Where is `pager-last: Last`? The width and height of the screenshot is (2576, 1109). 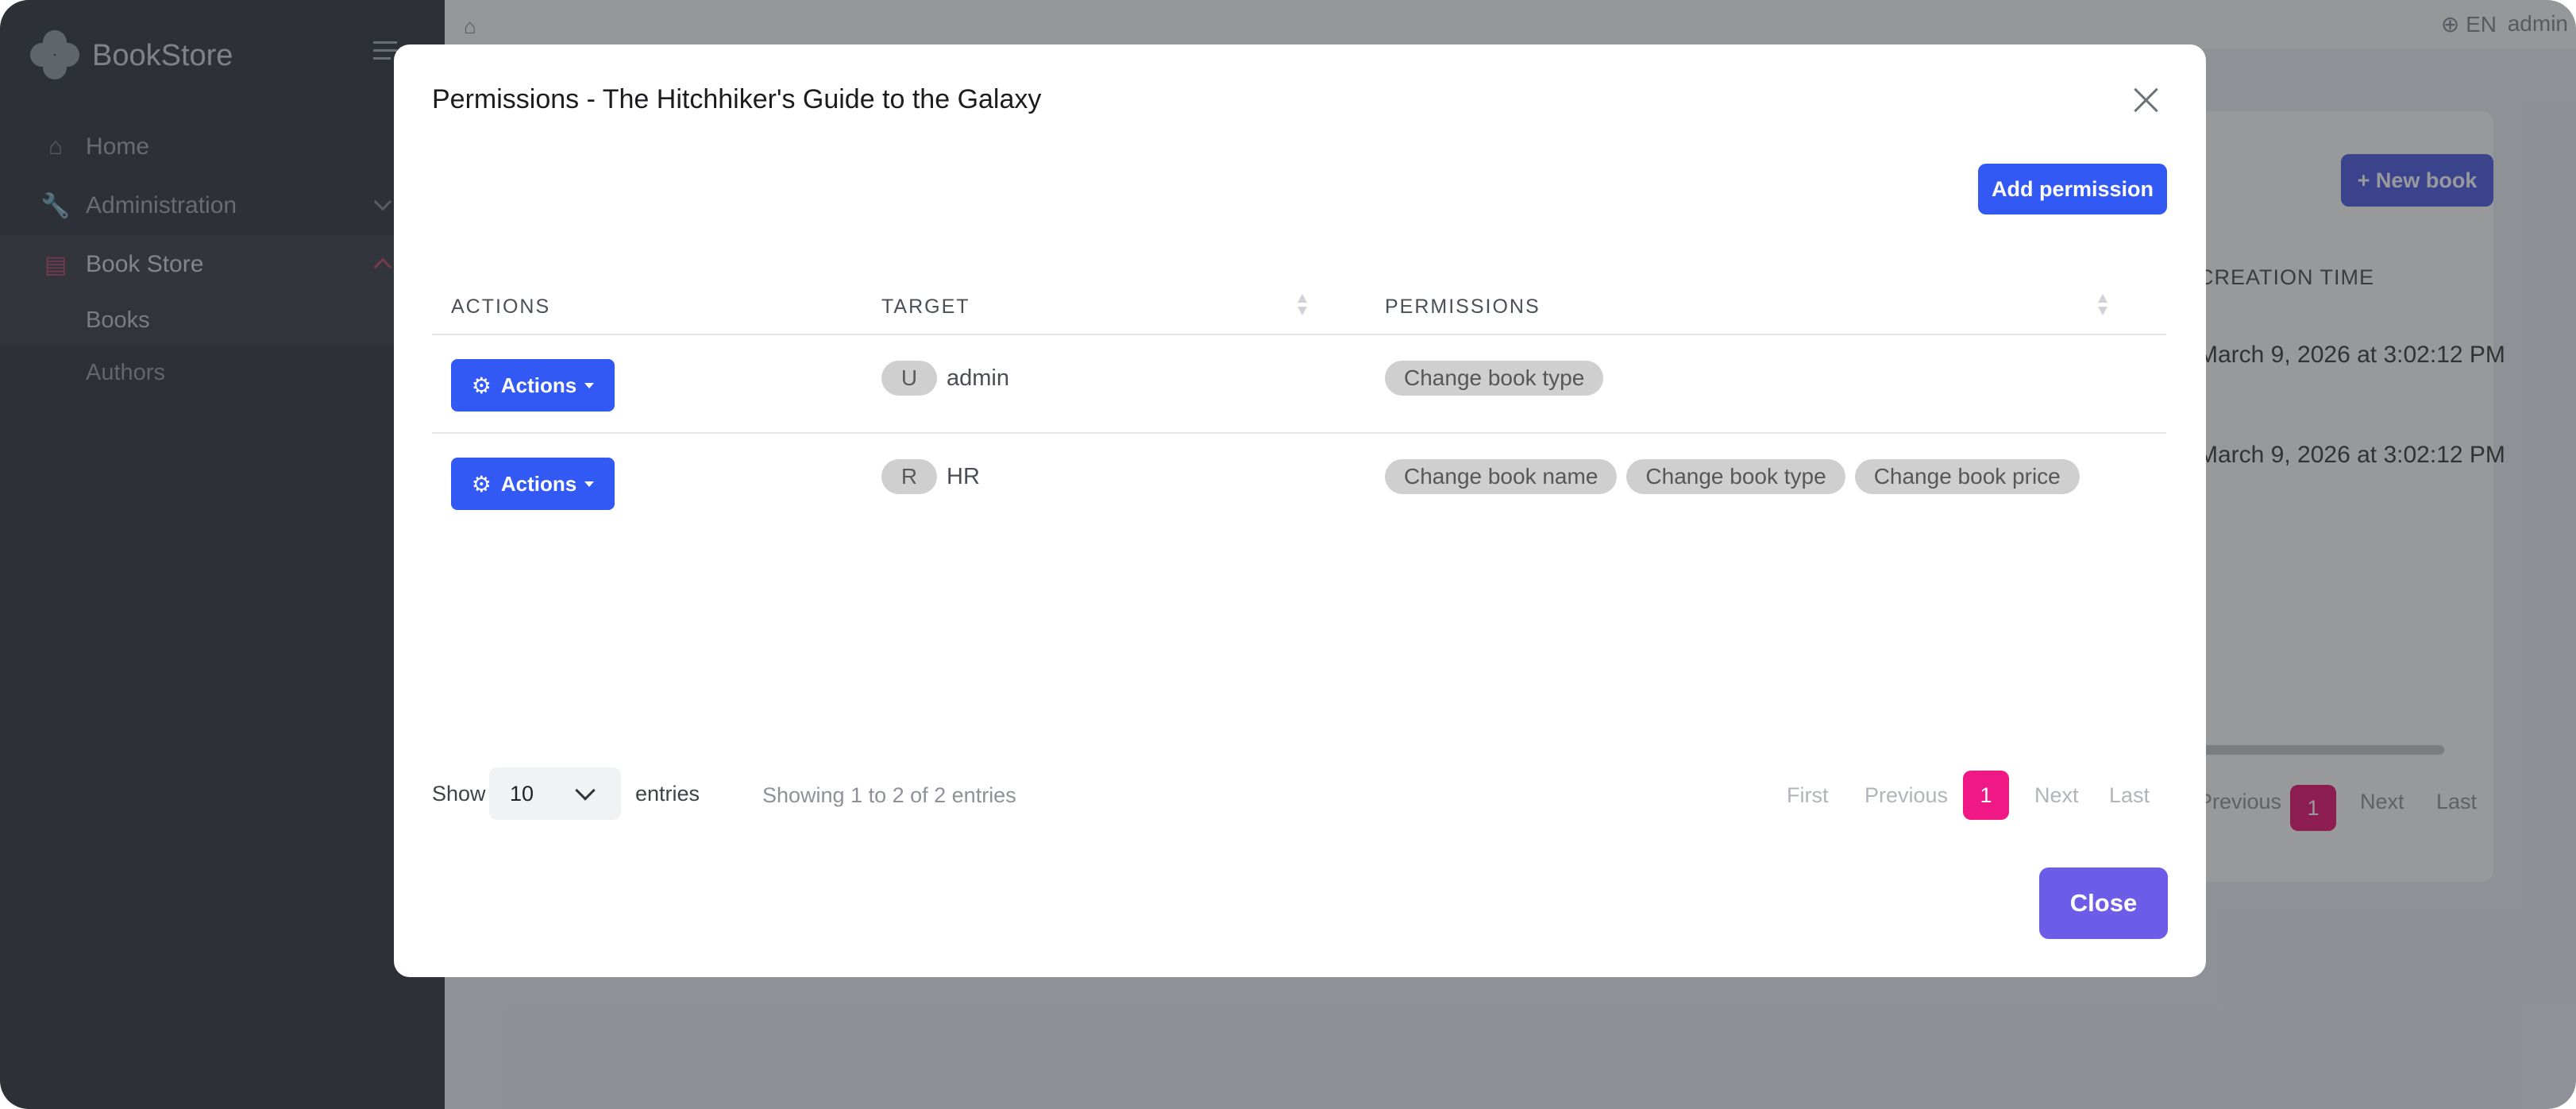
pager-last: Last is located at coordinates (2129, 795).